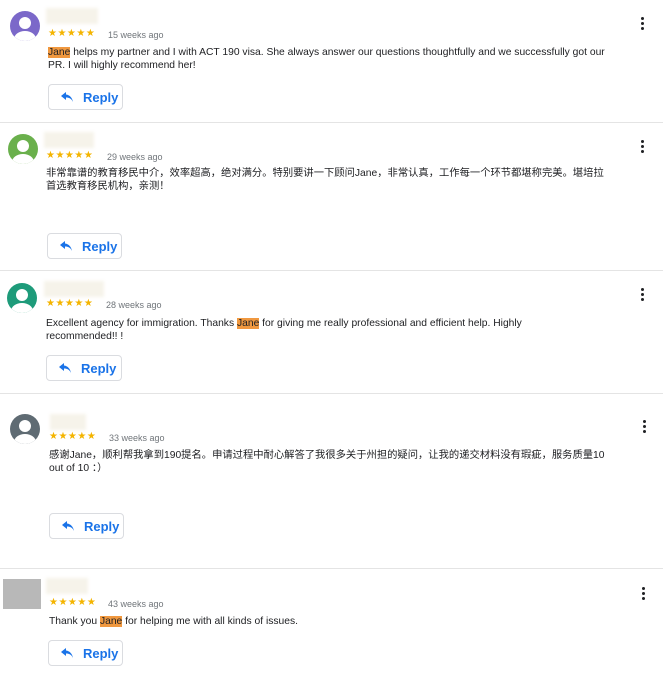  What do you see at coordinates (136, 604) in the screenshot?
I see `review-time: 43 weeks ago` at bounding box center [136, 604].